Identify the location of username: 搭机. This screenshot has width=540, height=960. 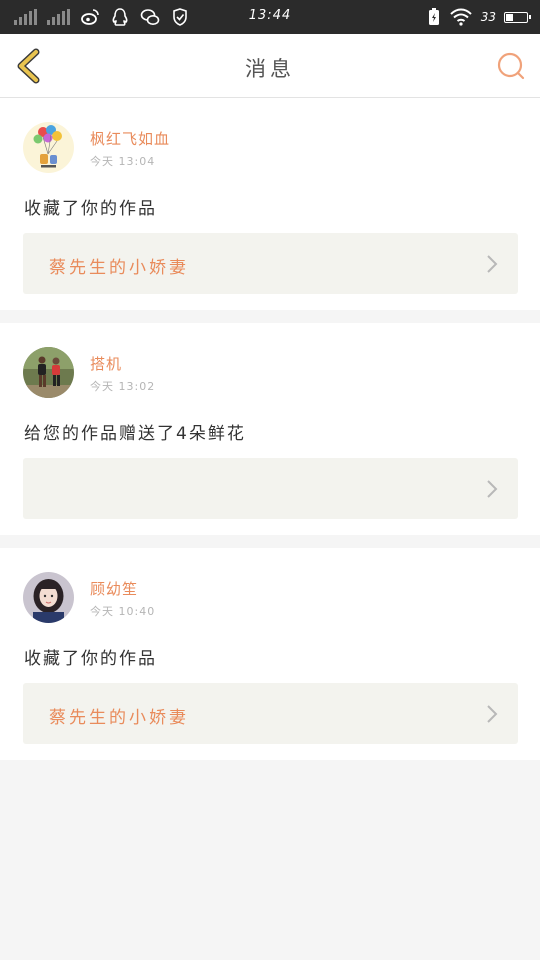
(106, 363).